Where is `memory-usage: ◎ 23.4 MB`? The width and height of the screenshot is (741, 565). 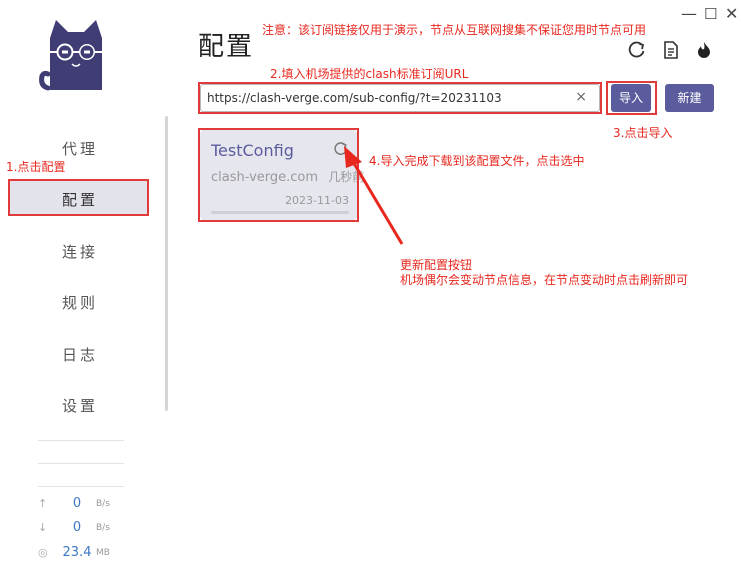
memory-usage: ◎ 23.4 MB is located at coordinates (74, 552).